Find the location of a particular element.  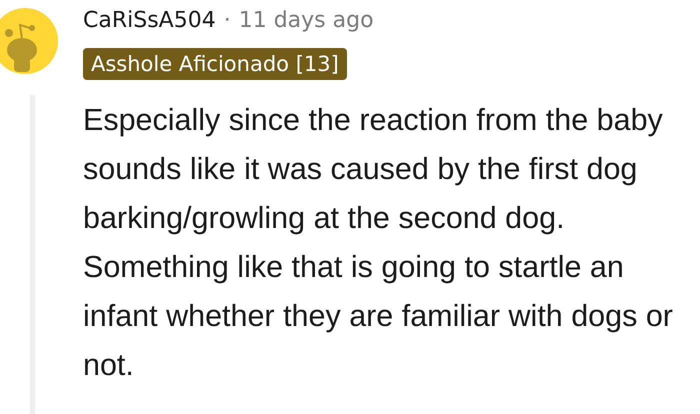

user-flair: Asshole Aficionado [13] is located at coordinates (215, 64).